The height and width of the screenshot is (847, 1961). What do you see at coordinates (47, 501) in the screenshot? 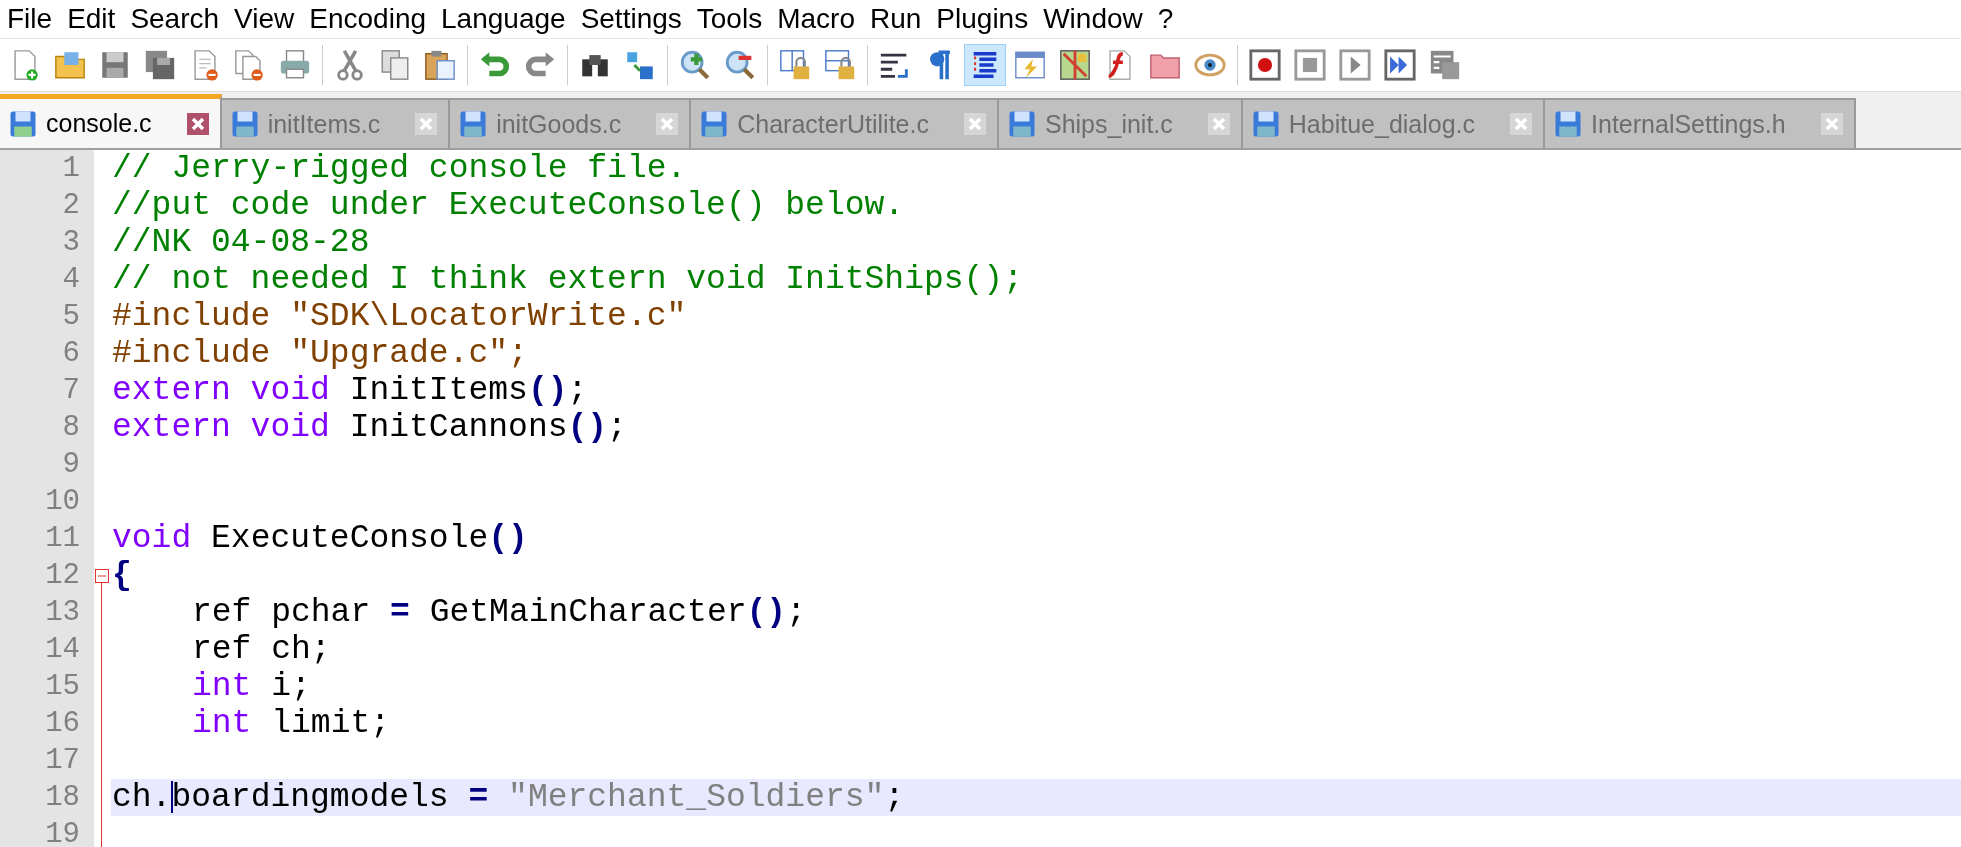
I see `line-number: 10` at bounding box center [47, 501].